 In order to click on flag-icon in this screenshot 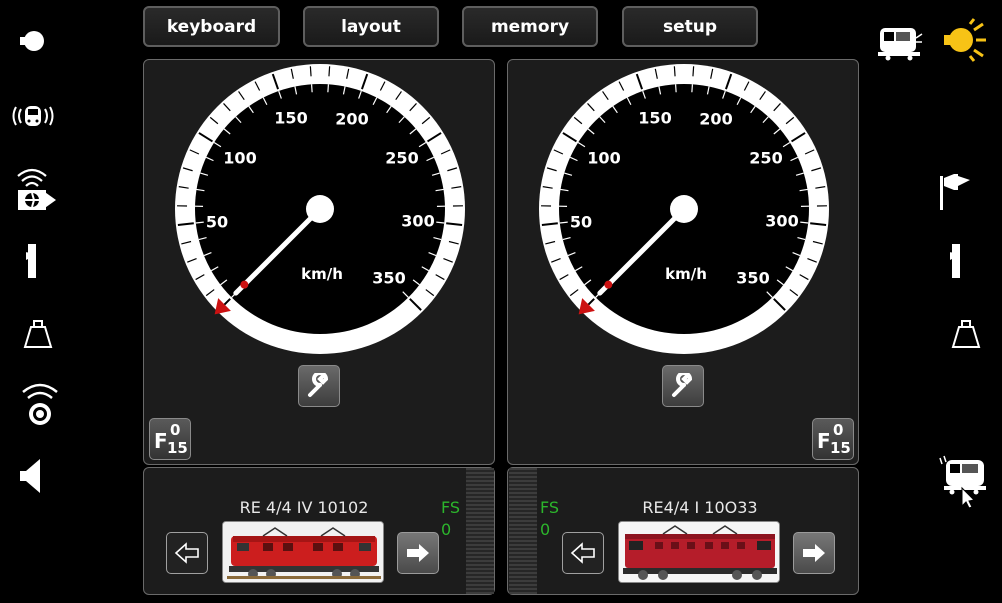, I will do `click(954, 191)`.